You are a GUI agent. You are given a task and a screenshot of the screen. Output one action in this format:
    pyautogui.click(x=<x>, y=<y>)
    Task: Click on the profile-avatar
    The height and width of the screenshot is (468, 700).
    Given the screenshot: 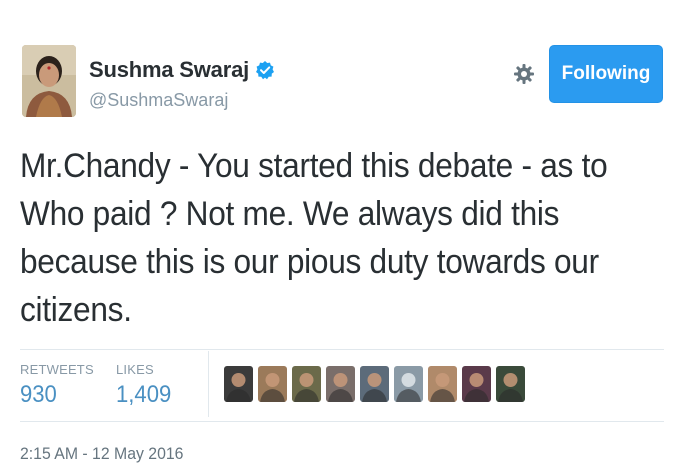 What is the action you would take?
    pyautogui.click(x=49, y=81)
    